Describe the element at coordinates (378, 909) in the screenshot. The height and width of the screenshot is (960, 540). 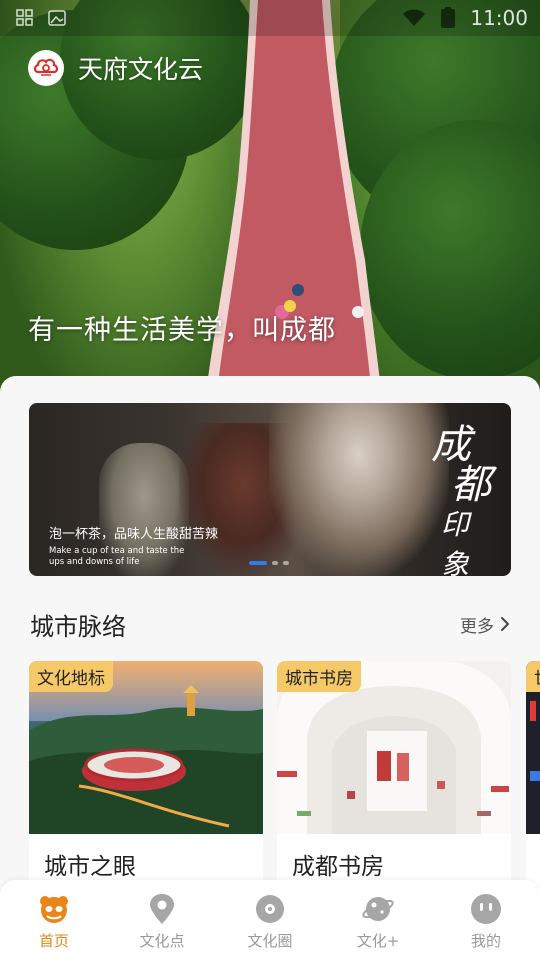
I see `planet-icon` at that location.